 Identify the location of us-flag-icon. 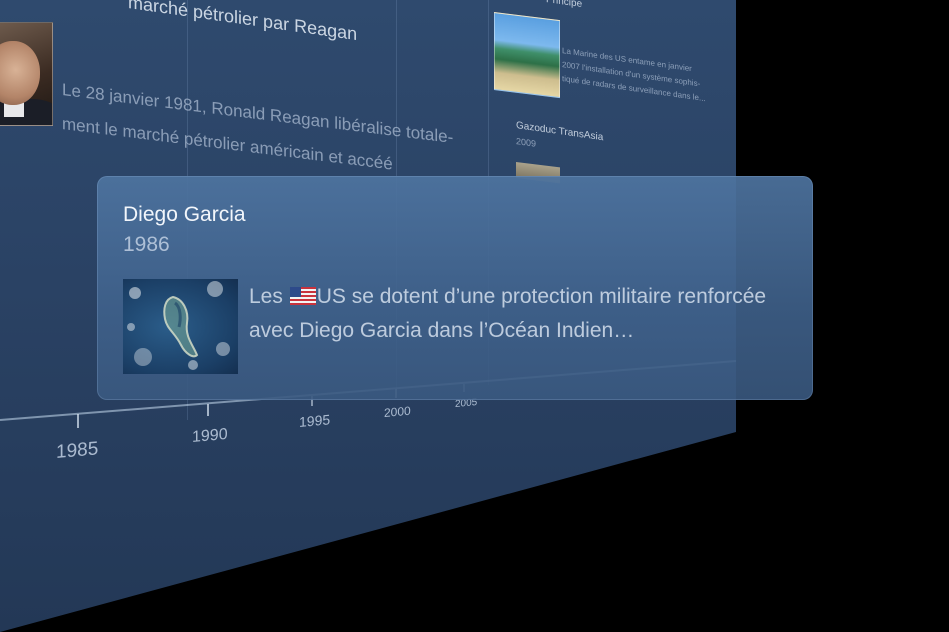
(302, 299).